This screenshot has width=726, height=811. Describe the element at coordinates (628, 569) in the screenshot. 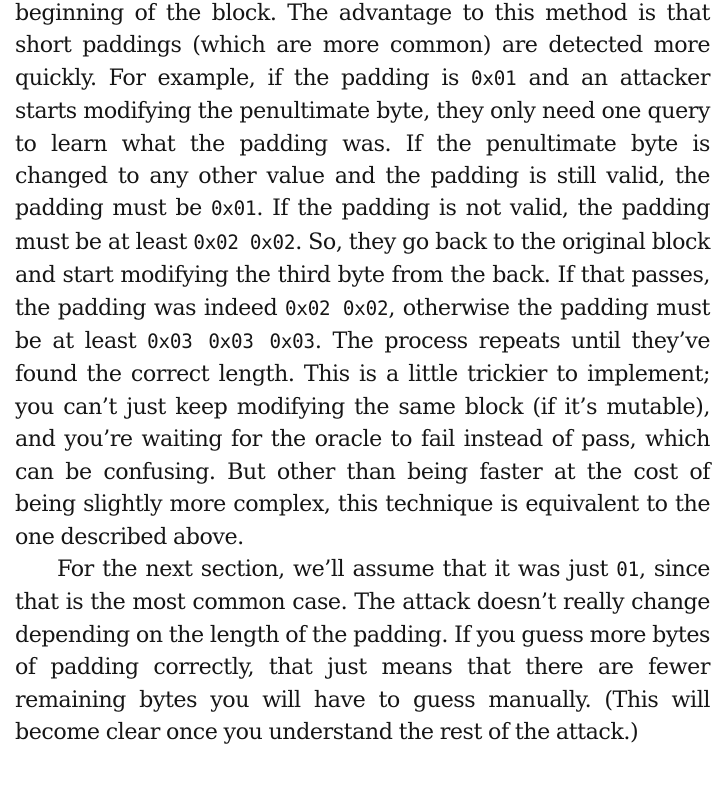

I see `inline-code: 01` at that location.